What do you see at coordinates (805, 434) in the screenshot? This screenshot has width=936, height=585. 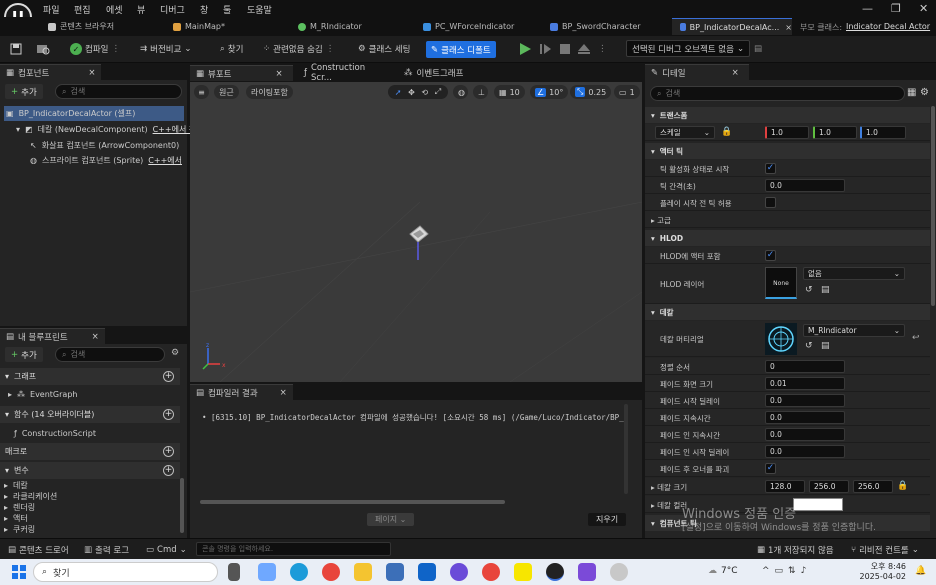 I see `fade-in-duration-input: 0.0` at bounding box center [805, 434].